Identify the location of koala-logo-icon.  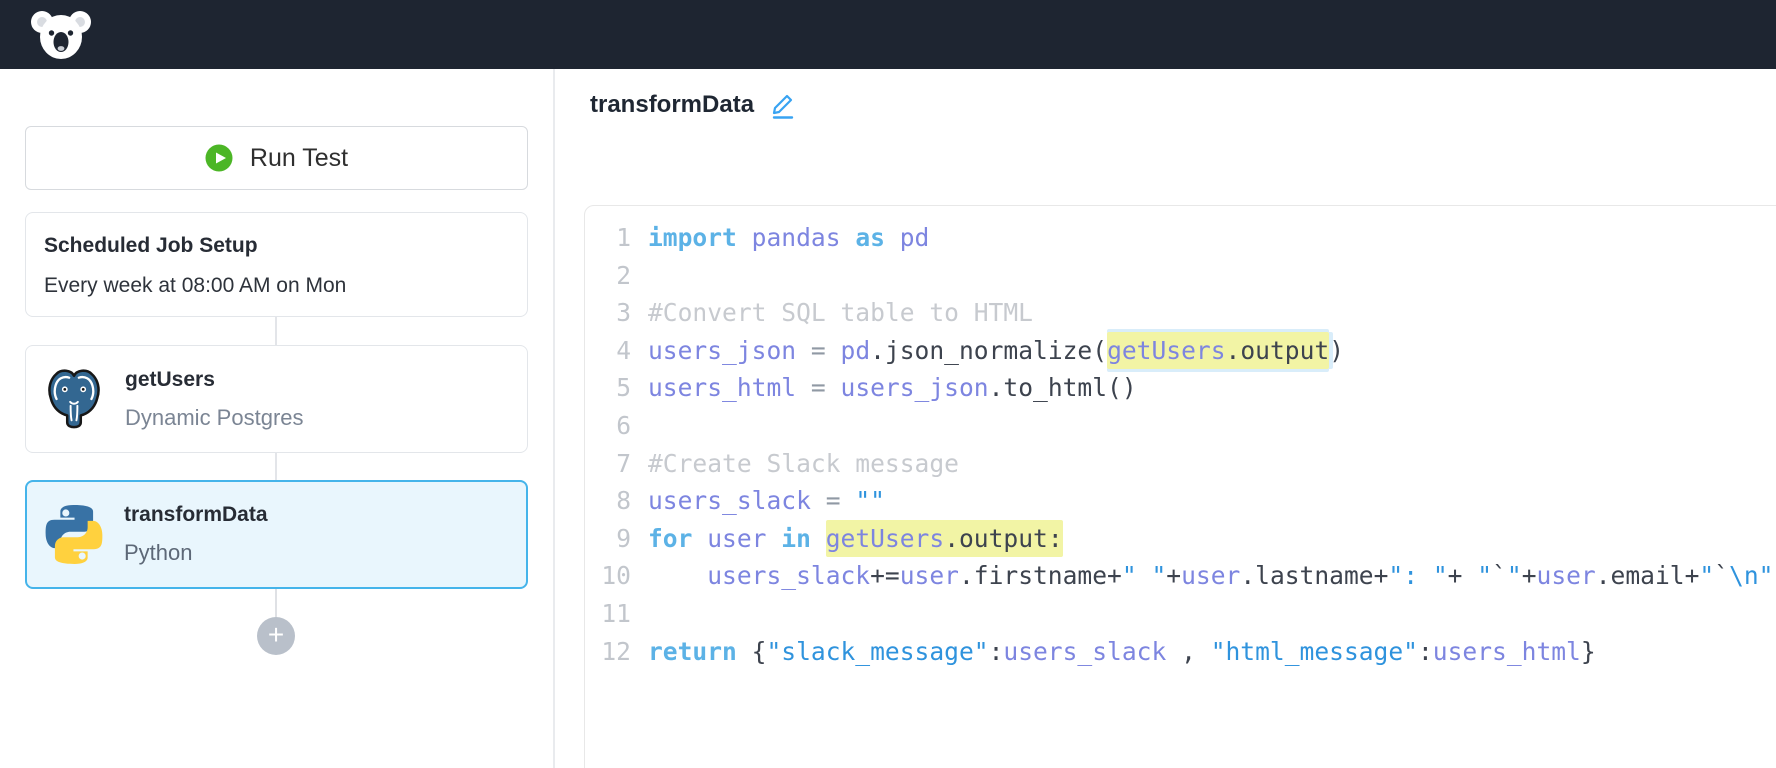
(61, 35).